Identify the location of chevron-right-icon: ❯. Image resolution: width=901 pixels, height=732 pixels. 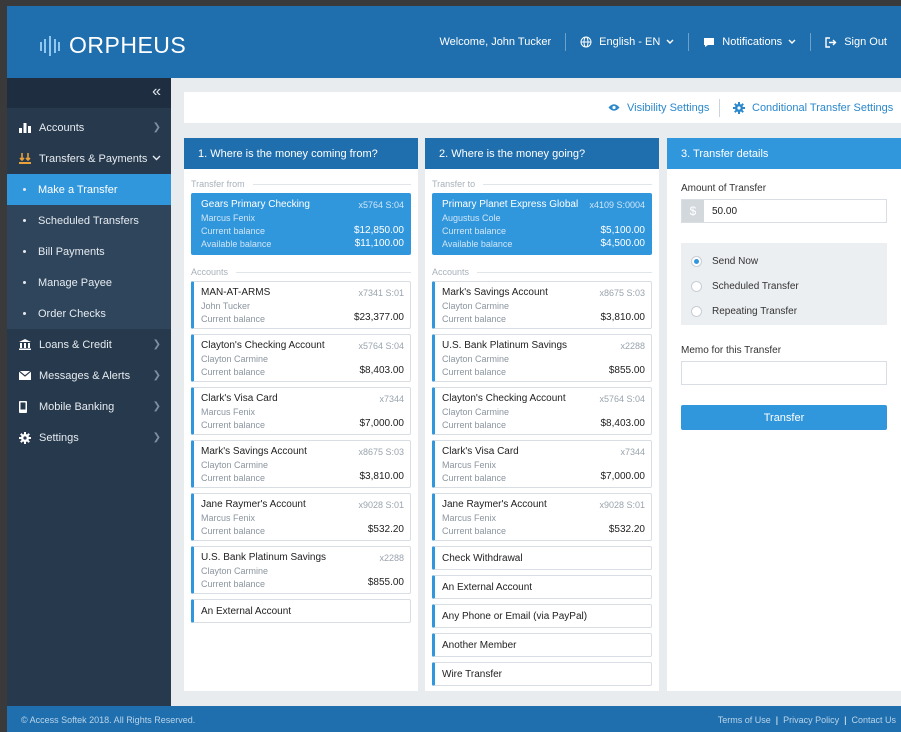
(156, 344).